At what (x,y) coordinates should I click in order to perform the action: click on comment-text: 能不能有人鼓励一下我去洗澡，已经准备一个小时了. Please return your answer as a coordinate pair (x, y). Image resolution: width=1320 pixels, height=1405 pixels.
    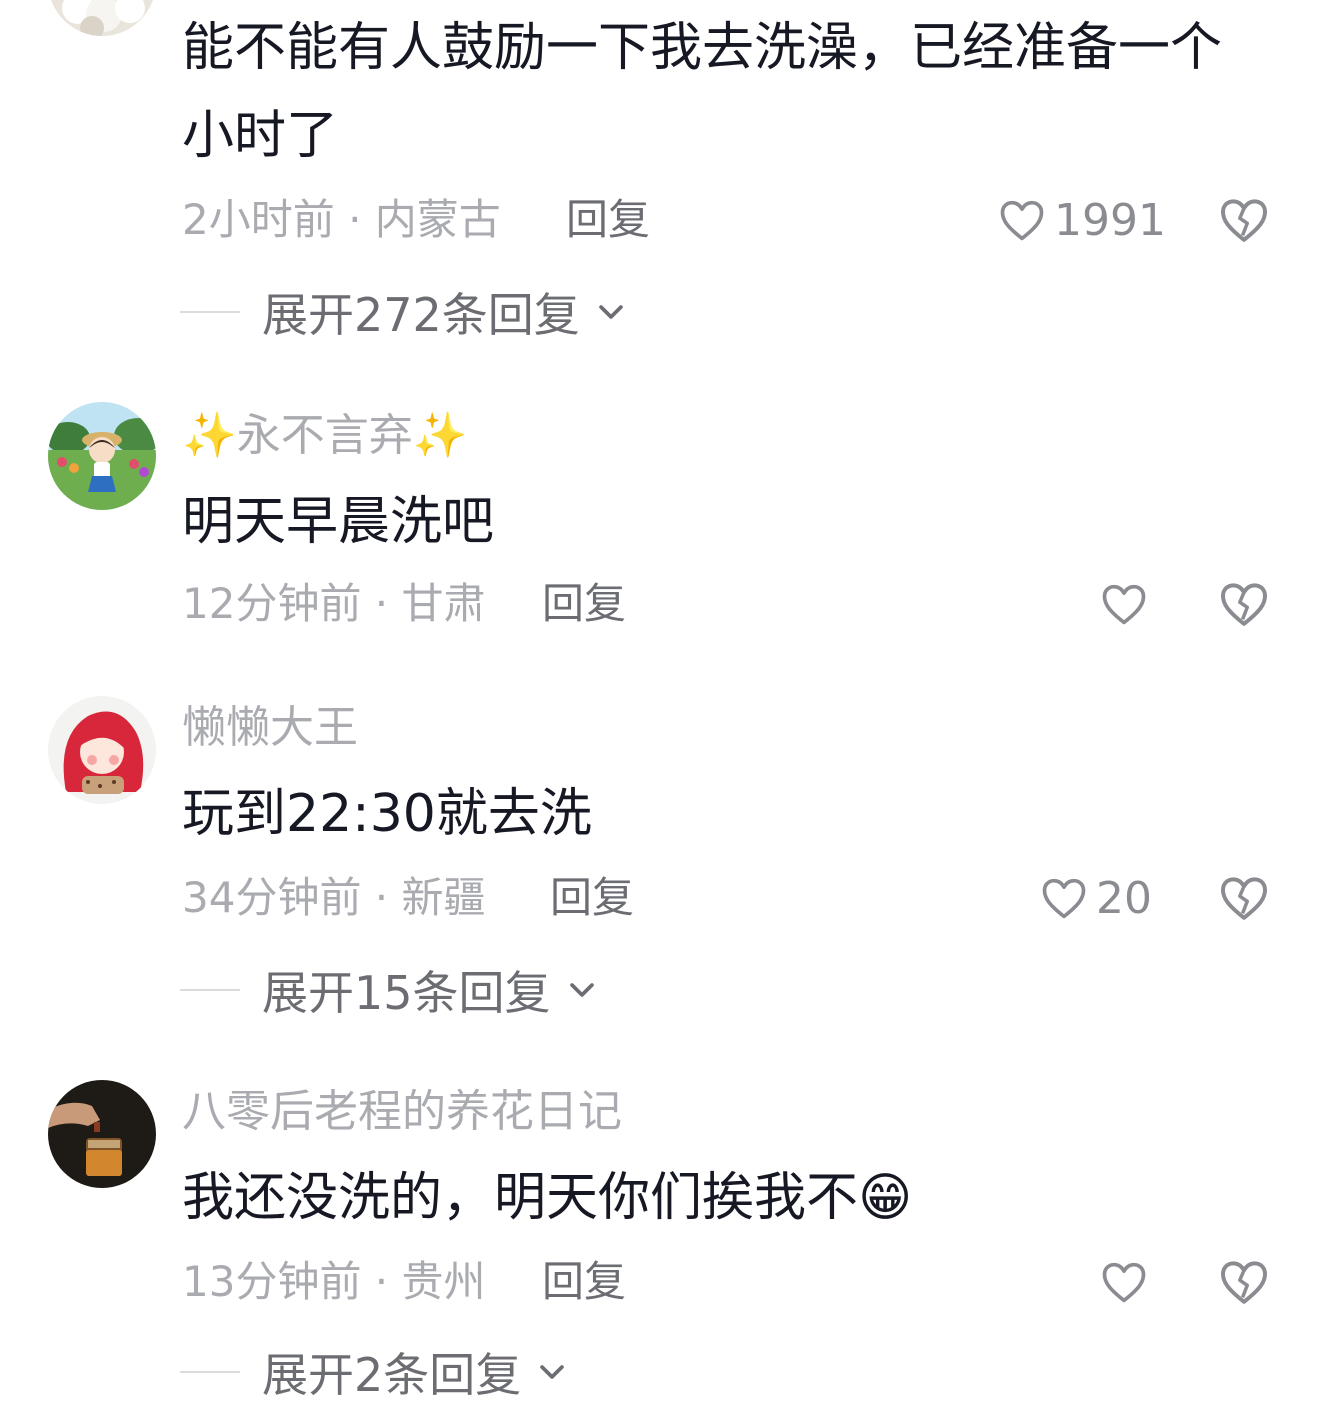
    Looking at the image, I should click on (702, 92).